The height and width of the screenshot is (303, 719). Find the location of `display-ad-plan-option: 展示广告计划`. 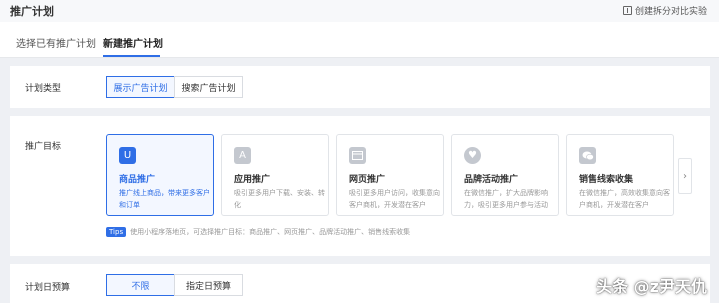

display-ad-plan-option: 展示广告计划 is located at coordinates (140, 87).